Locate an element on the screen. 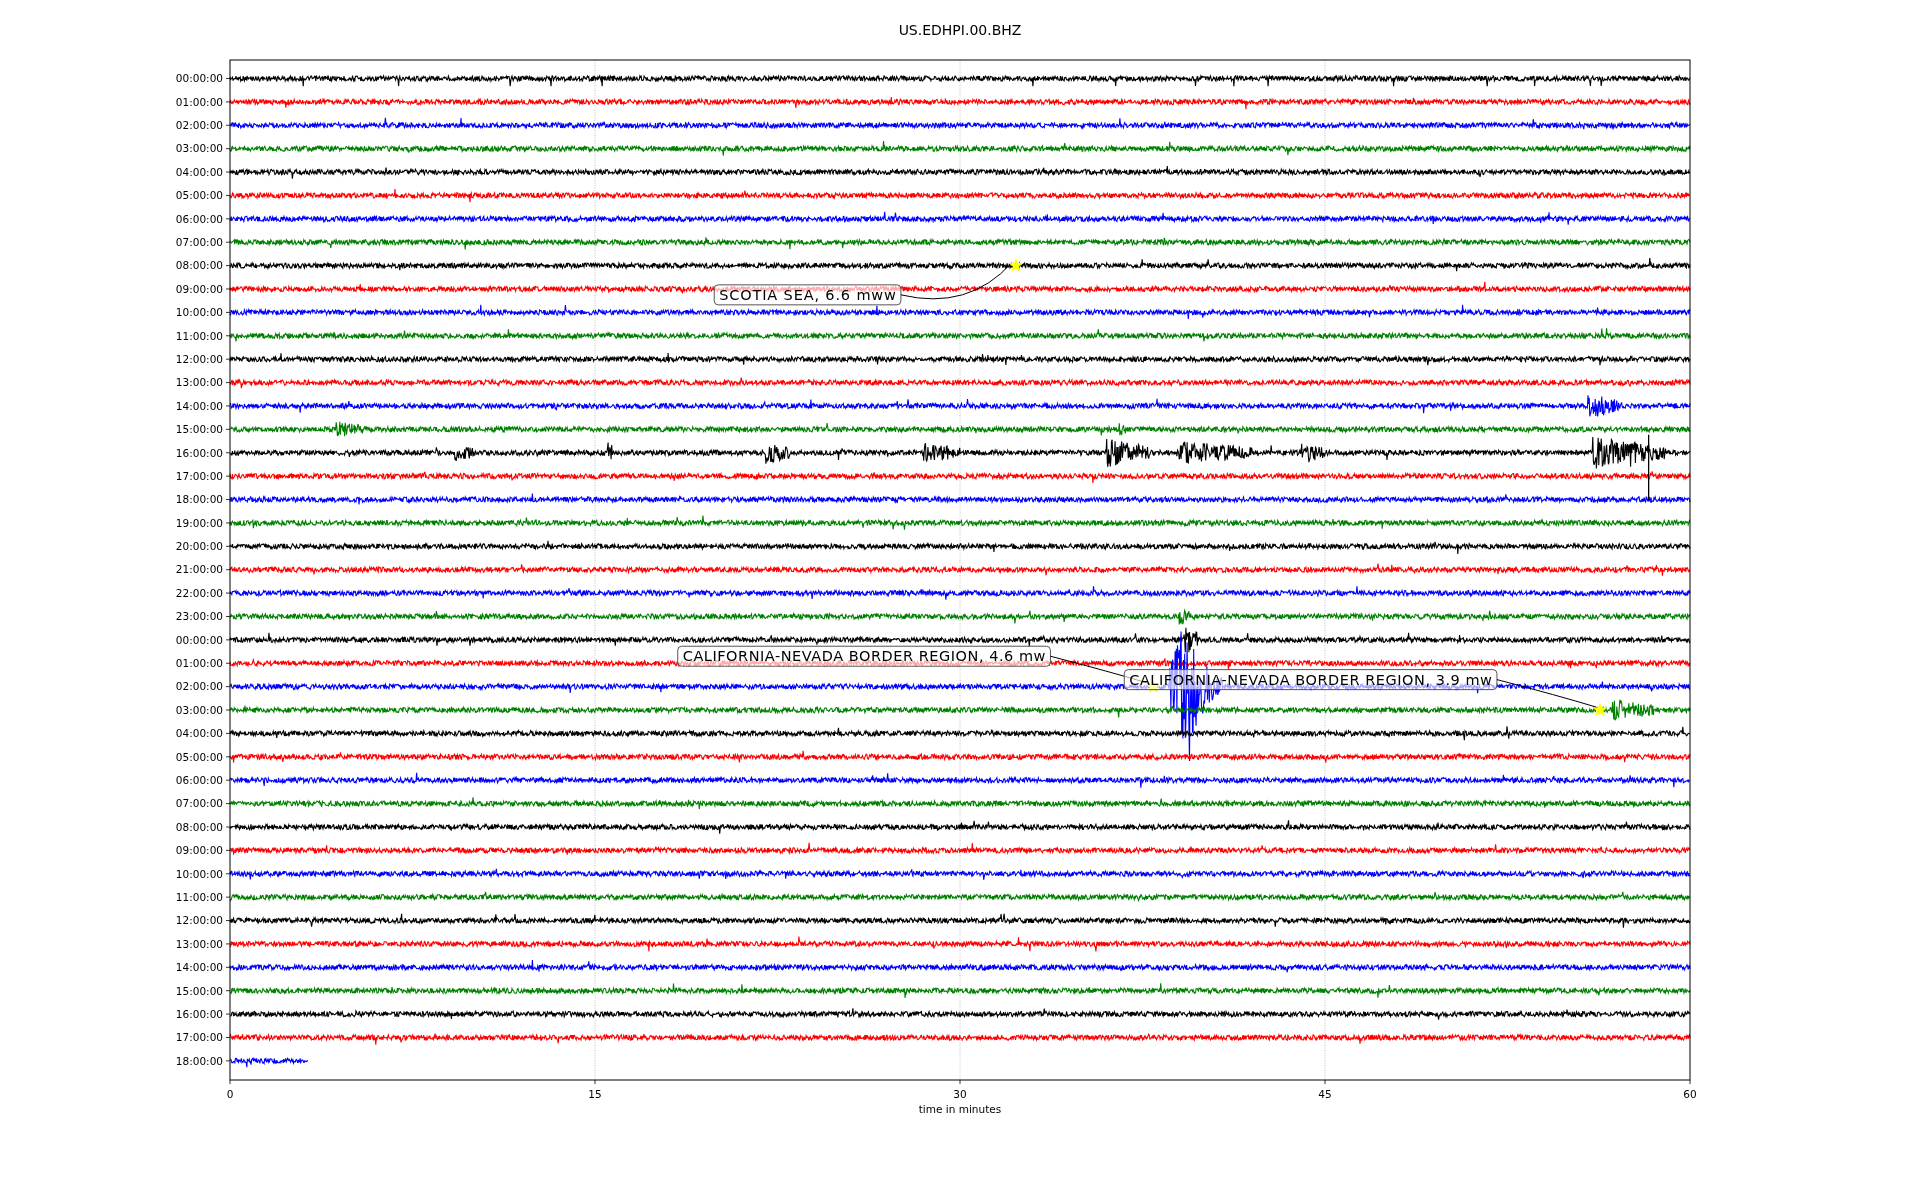  x-tick-label: 15 is located at coordinates (595, 1094).